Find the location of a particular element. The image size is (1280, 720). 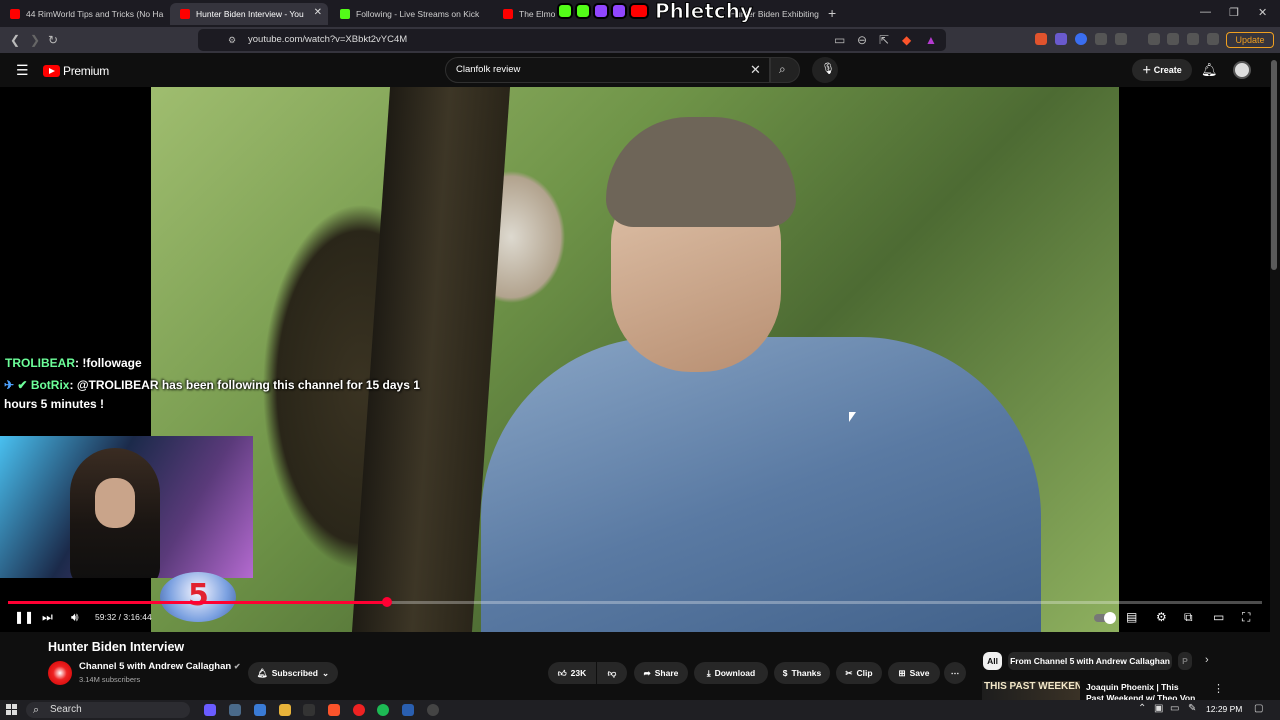

thumbs-down-icon: 👎︎ is located at coordinates (612, 672).